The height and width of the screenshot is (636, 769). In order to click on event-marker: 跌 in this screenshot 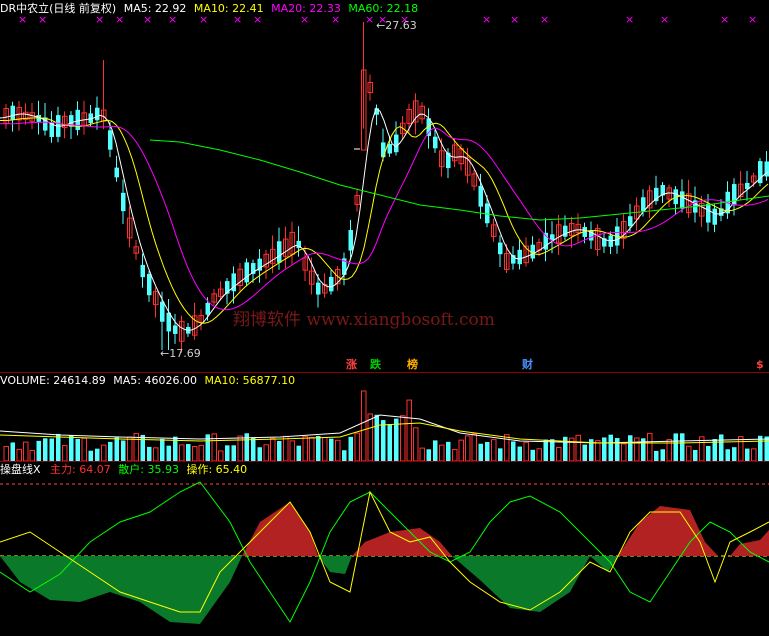, I will do `click(375, 364)`.